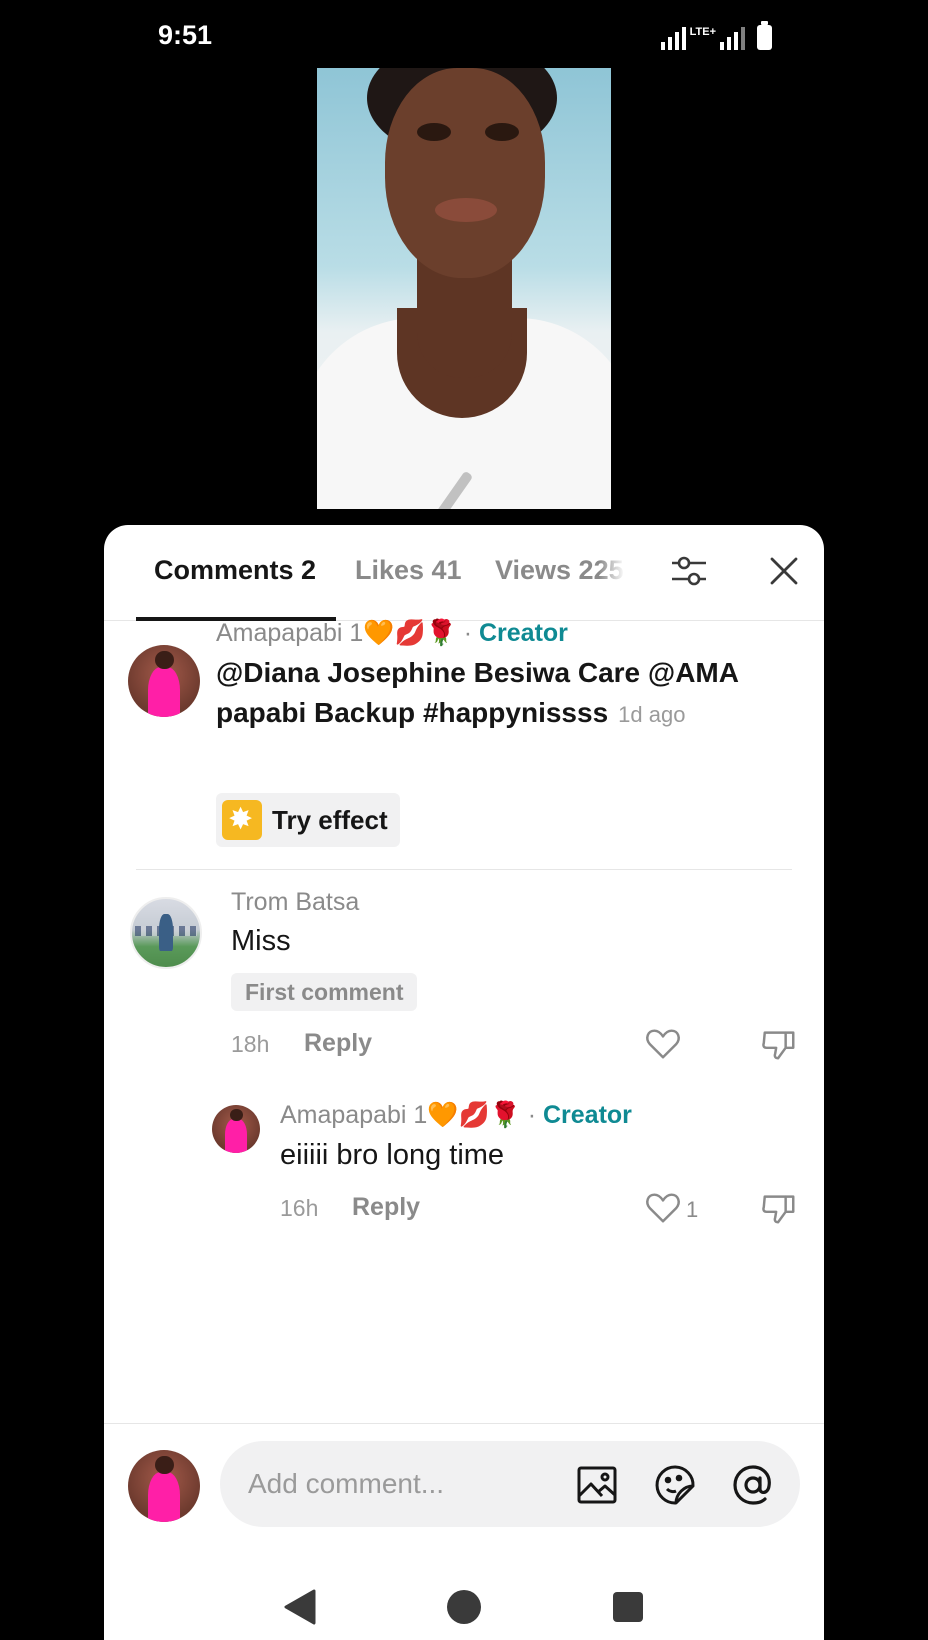 The height and width of the screenshot is (1640, 928). I want to click on post-author-line: Amapapabi 1🧡💋🌹 · Creator, so click(392, 633).